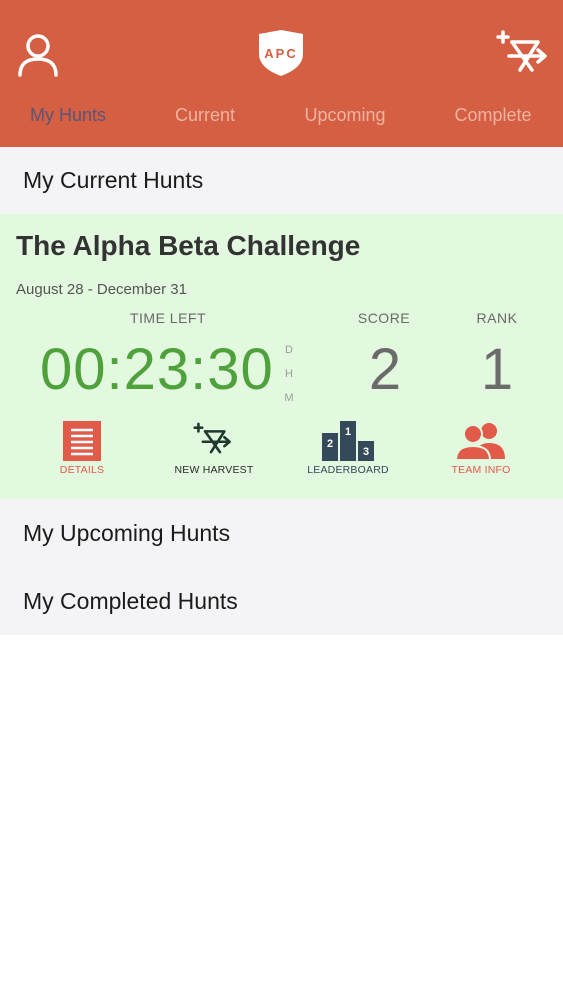  I want to click on score-value: 2, so click(385, 369).